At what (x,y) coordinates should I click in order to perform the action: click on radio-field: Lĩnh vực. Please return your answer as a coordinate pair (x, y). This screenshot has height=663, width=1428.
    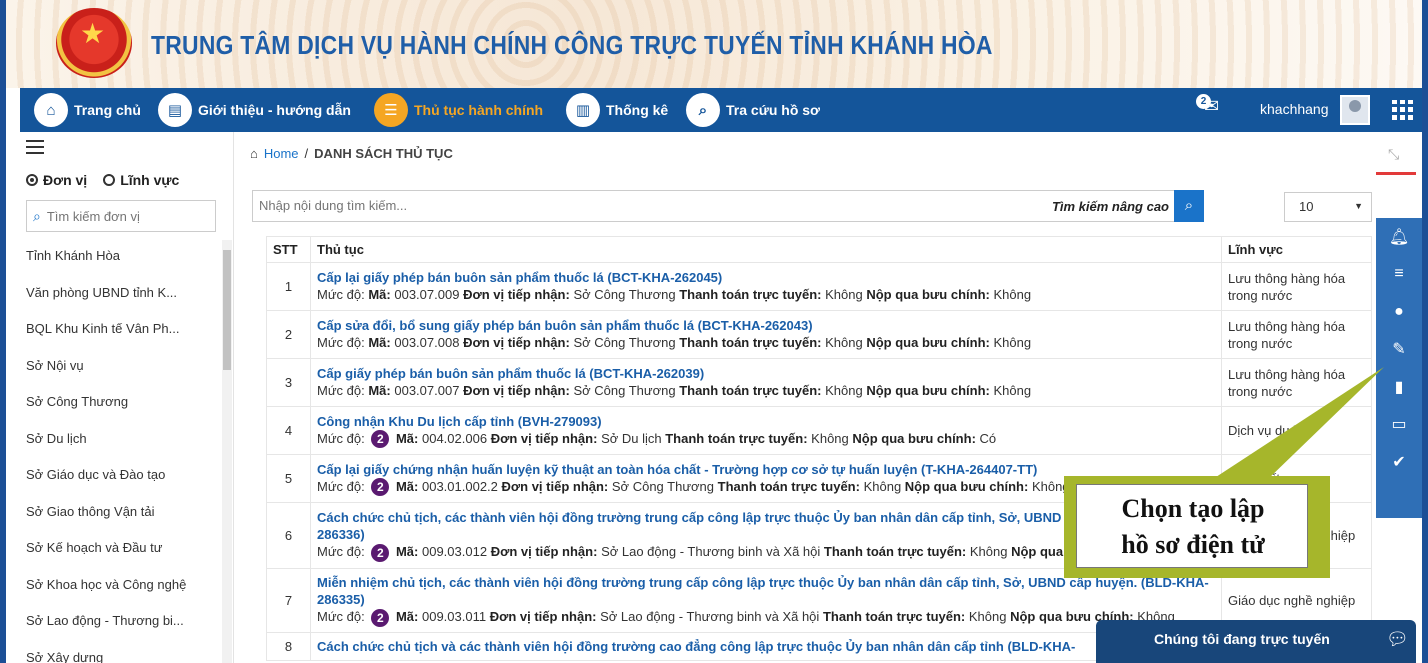
    Looking at the image, I should click on (141, 180).